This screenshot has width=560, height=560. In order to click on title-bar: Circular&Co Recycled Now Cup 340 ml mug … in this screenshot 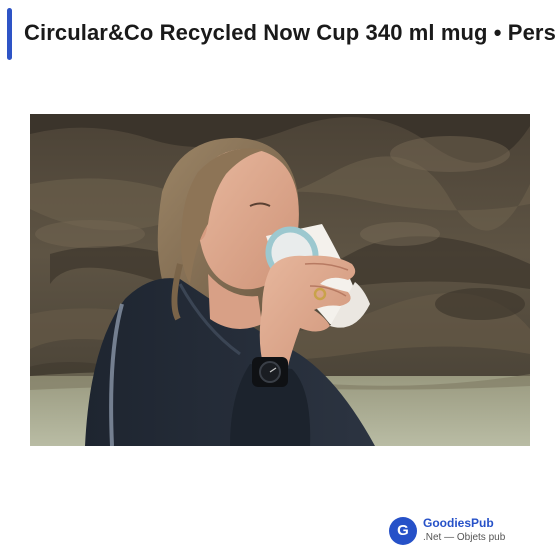, I will do `click(280, 34)`.